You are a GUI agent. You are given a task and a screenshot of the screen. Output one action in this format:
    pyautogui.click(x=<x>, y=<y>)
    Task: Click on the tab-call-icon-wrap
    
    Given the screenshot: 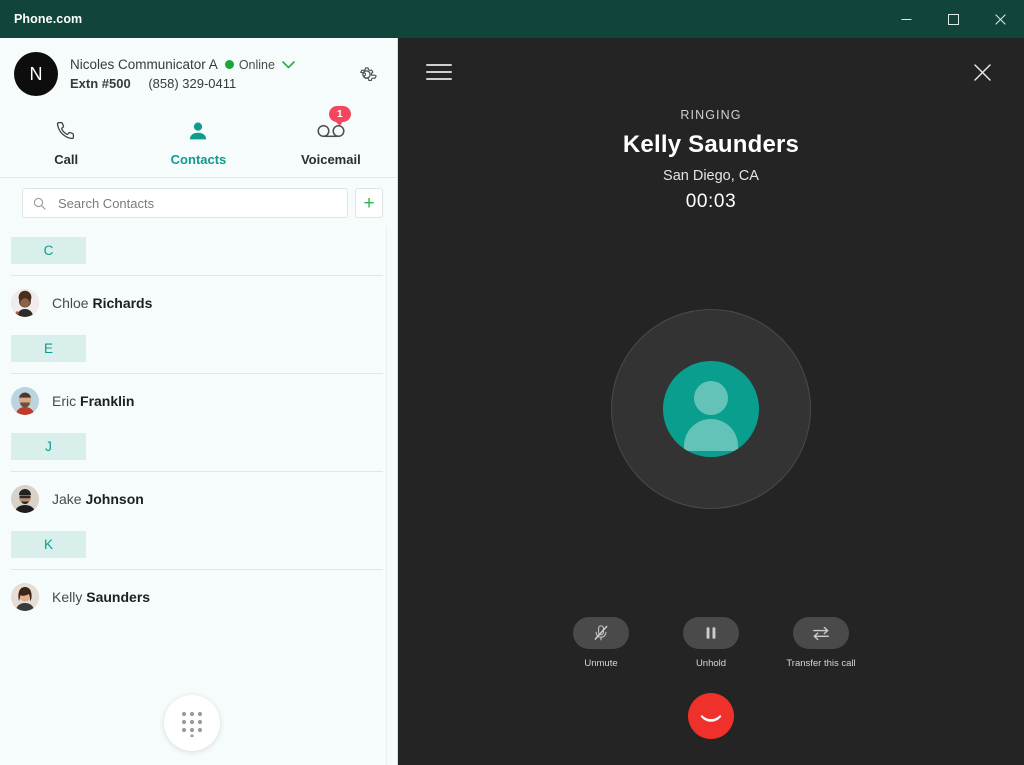 What is the action you would take?
    pyautogui.click(x=66, y=131)
    